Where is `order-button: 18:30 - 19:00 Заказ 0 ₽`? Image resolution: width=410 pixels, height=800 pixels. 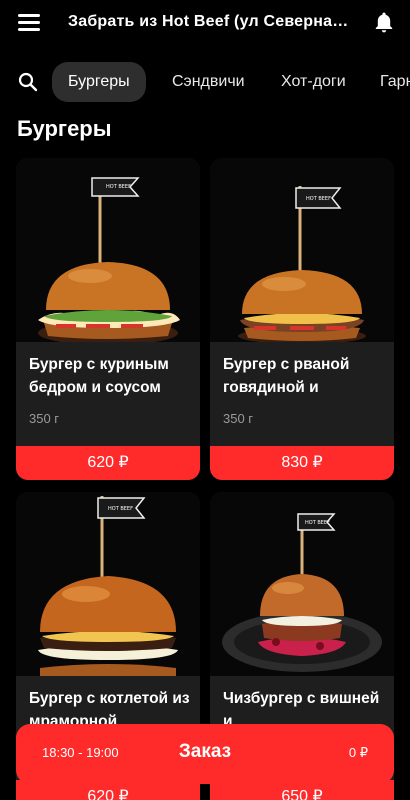
order-button: 18:30 - 19:00 Заказ 0 ₽ is located at coordinates (205, 754).